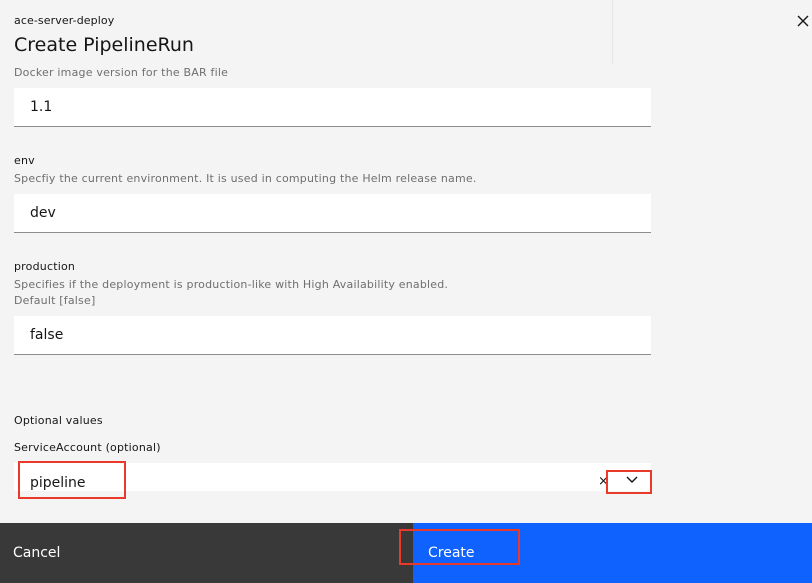 This screenshot has height=583, width=812. What do you see at coordinates (206, 553) in the screenshot?
I see `cancel-button: Cancel` at bounding box center [206, 553].